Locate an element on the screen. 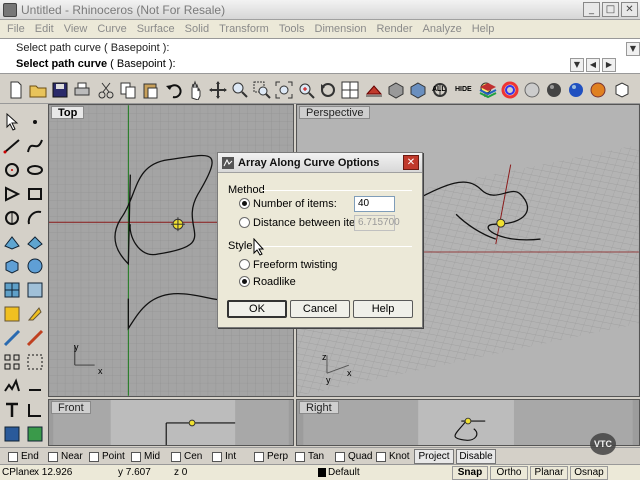 This screenshot has width=640, height=480. cut-icon is located at coordinates (106, 90).